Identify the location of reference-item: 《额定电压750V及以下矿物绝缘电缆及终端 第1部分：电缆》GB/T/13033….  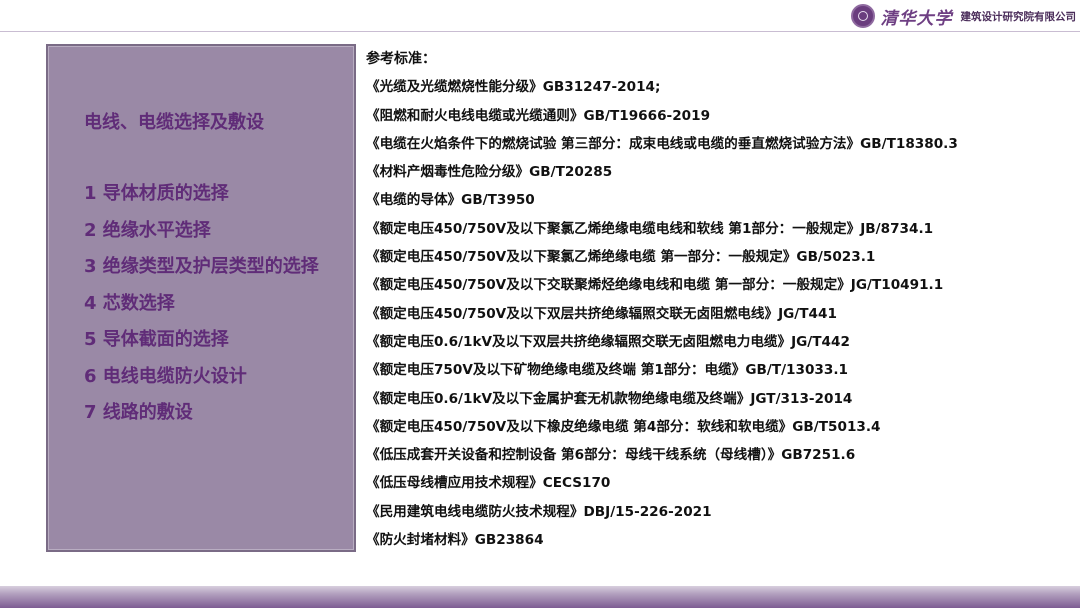
(607, 370).